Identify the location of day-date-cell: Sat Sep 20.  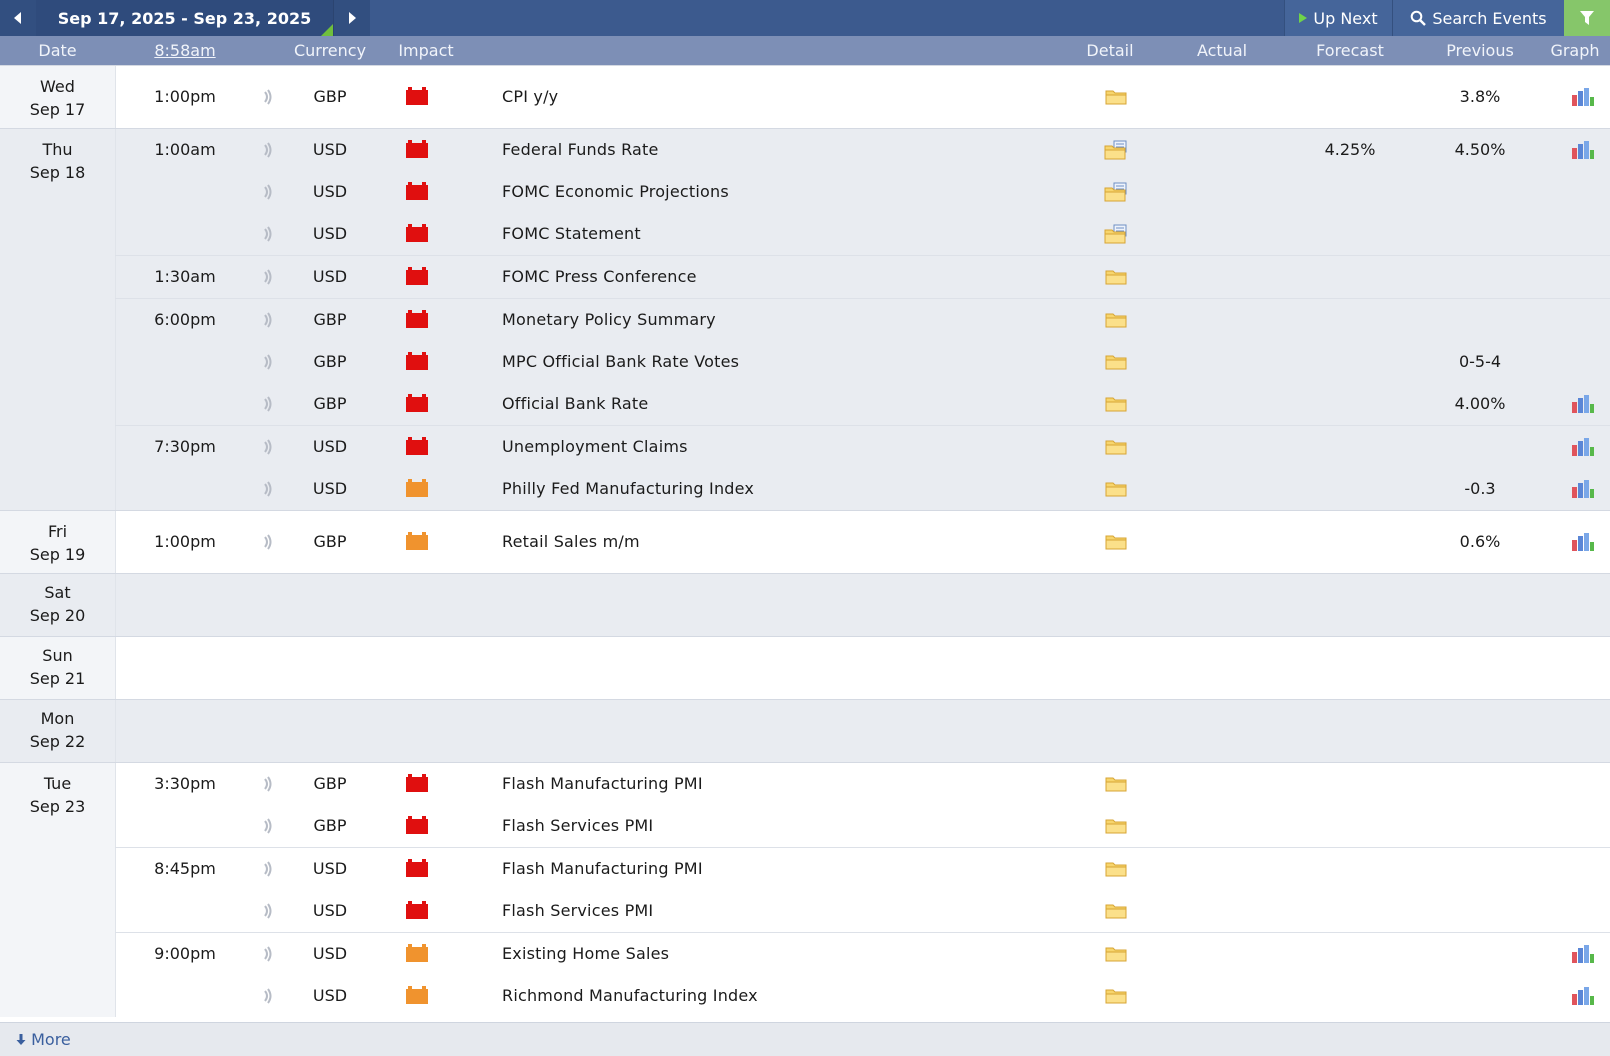
(58, 605).